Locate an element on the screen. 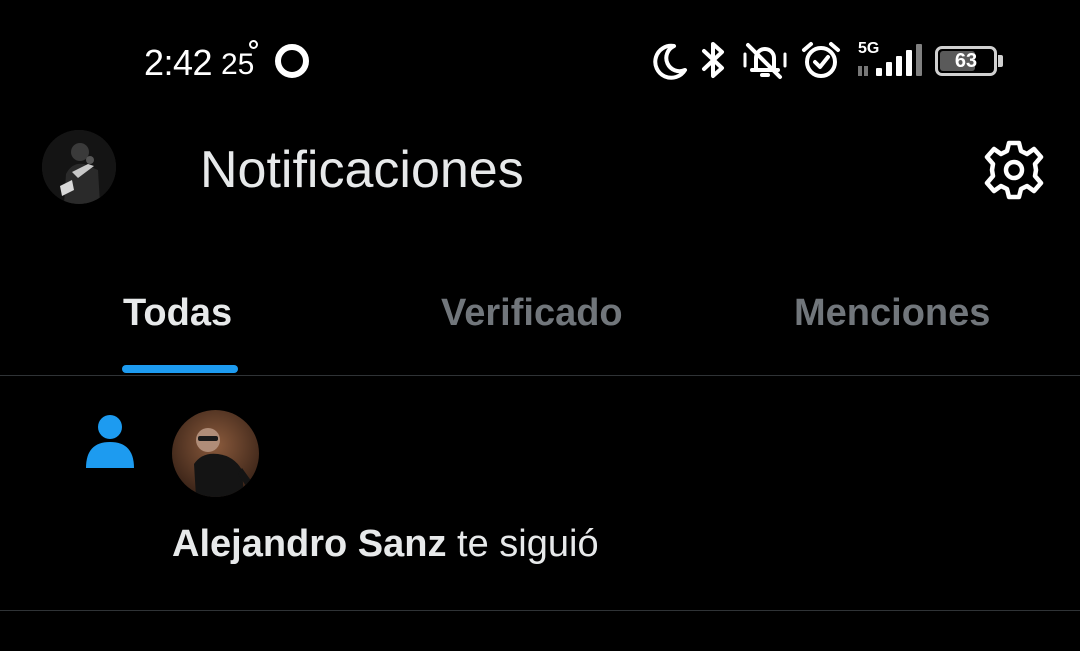 This screenshot has height=651, width=1080. next-notification-item is located at coordinates (540, 631).